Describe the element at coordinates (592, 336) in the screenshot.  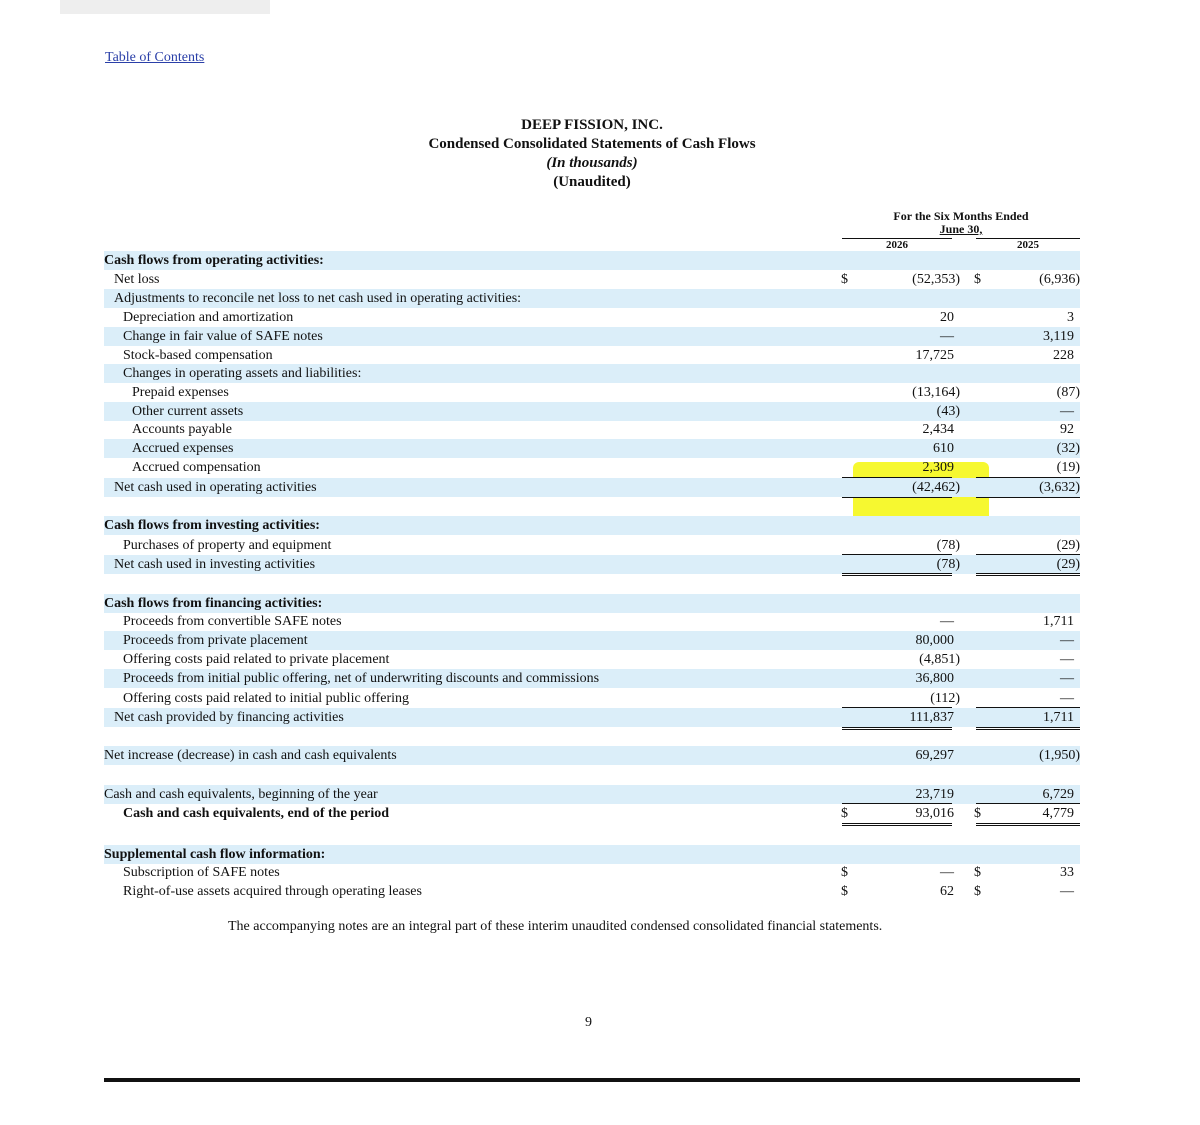
I see `table-row: Change in fair value of SAFE notes — 3,119` at that location.